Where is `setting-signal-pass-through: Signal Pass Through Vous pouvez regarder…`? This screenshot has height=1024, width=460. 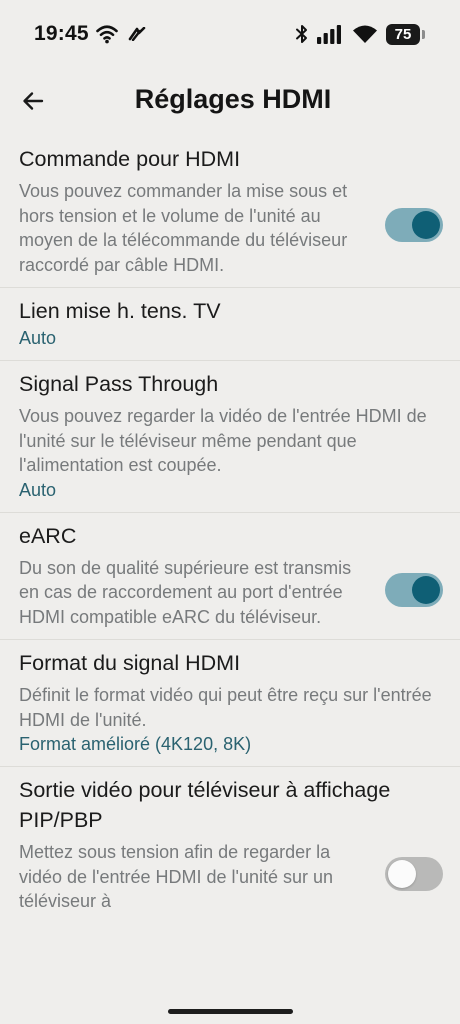 setting-signal-pass-through: Signal Pass Through Vous pouvez regarder… is located at coordinates (230, 437).